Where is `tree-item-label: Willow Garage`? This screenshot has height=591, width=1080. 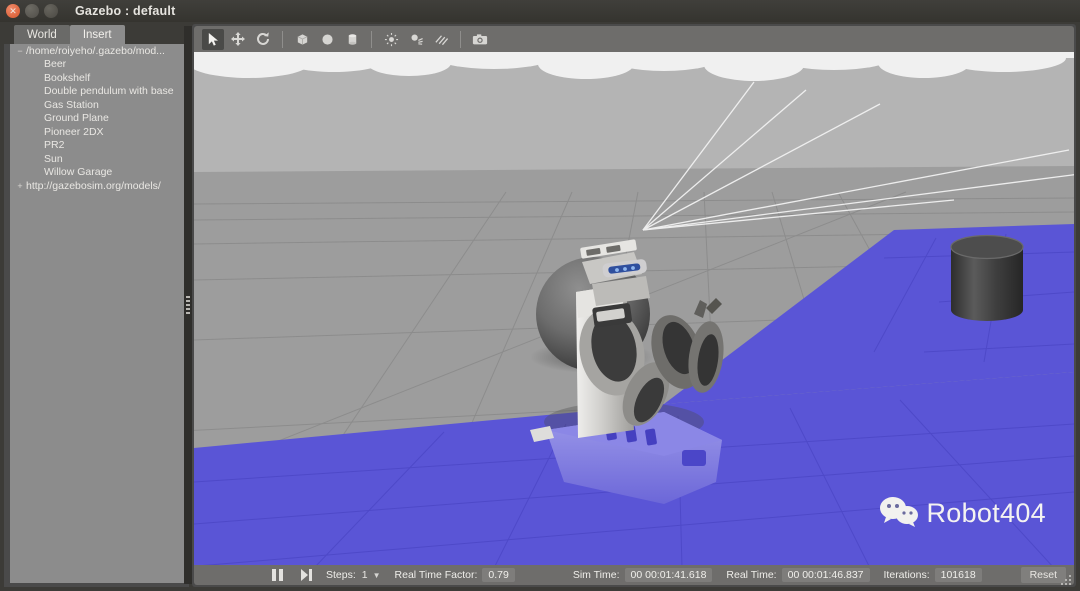
tree-item-label: Willow Garage is located at coordinates (78, 172).